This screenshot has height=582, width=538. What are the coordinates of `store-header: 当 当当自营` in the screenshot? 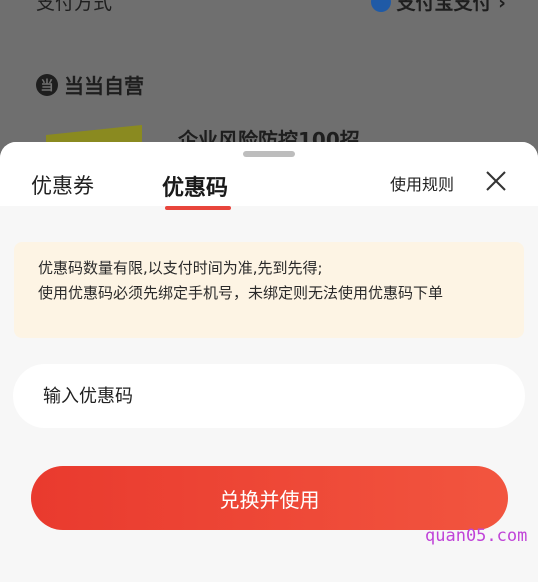 It's located at (90, 84).